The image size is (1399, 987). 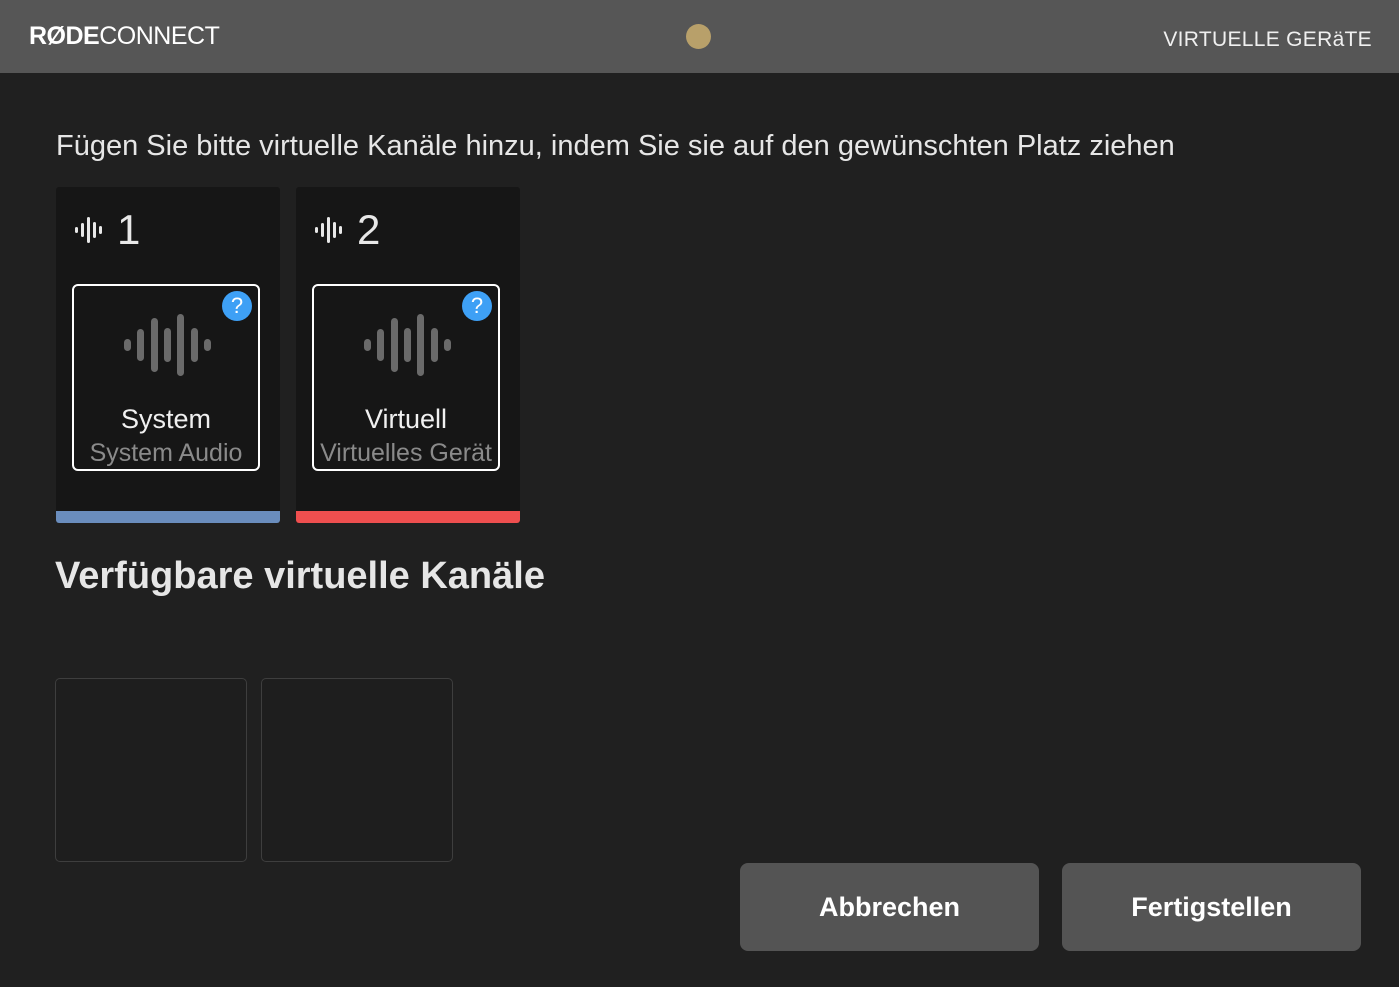 I want to click on channel-card-1: 1 ? System System Audio, so click(x=168, y=355).